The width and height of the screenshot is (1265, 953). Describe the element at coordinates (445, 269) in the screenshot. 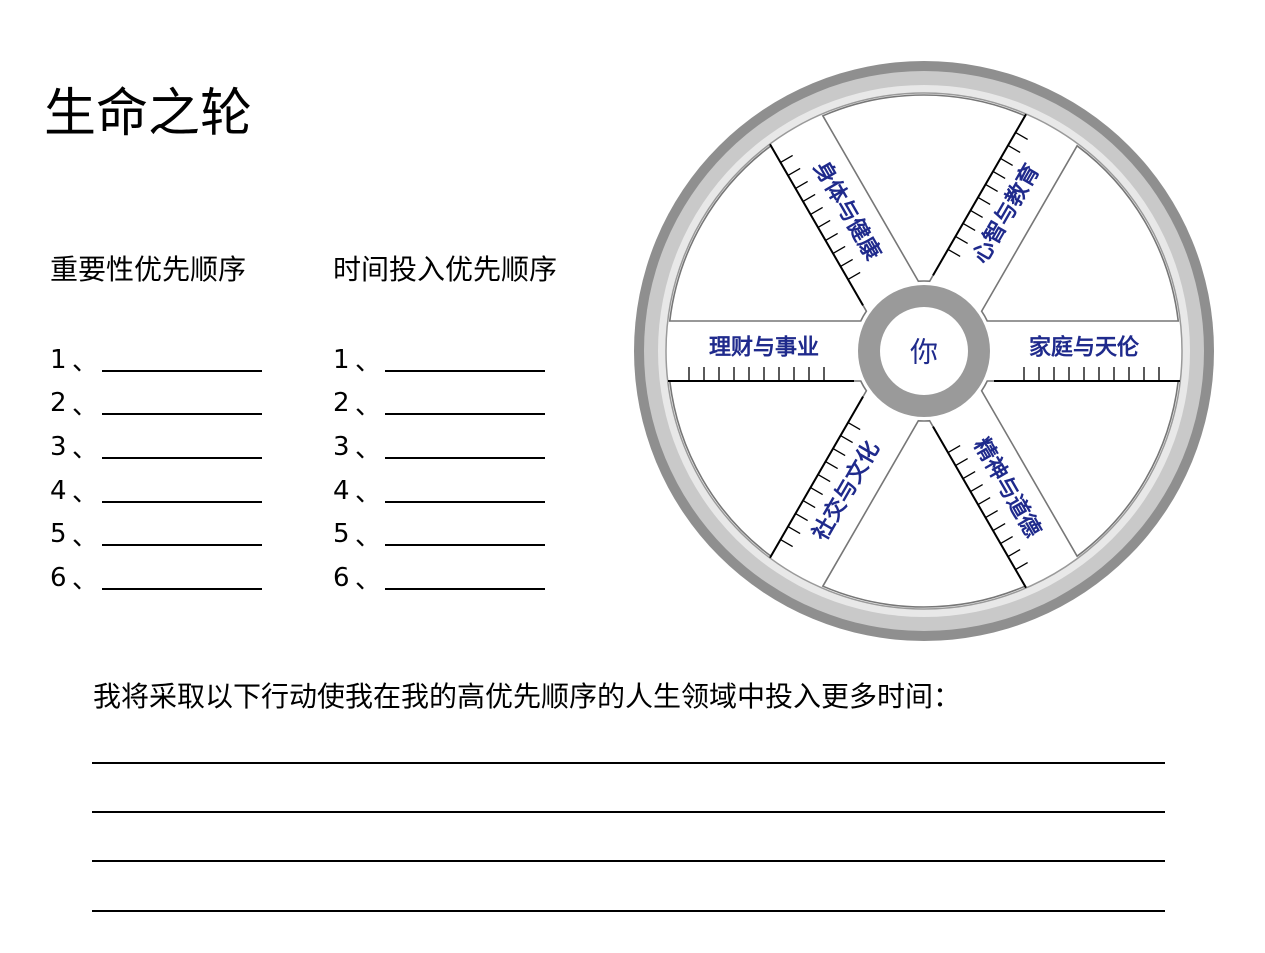

I see `time-investment-priority-heading: 时间投入优先顺序` at that location.